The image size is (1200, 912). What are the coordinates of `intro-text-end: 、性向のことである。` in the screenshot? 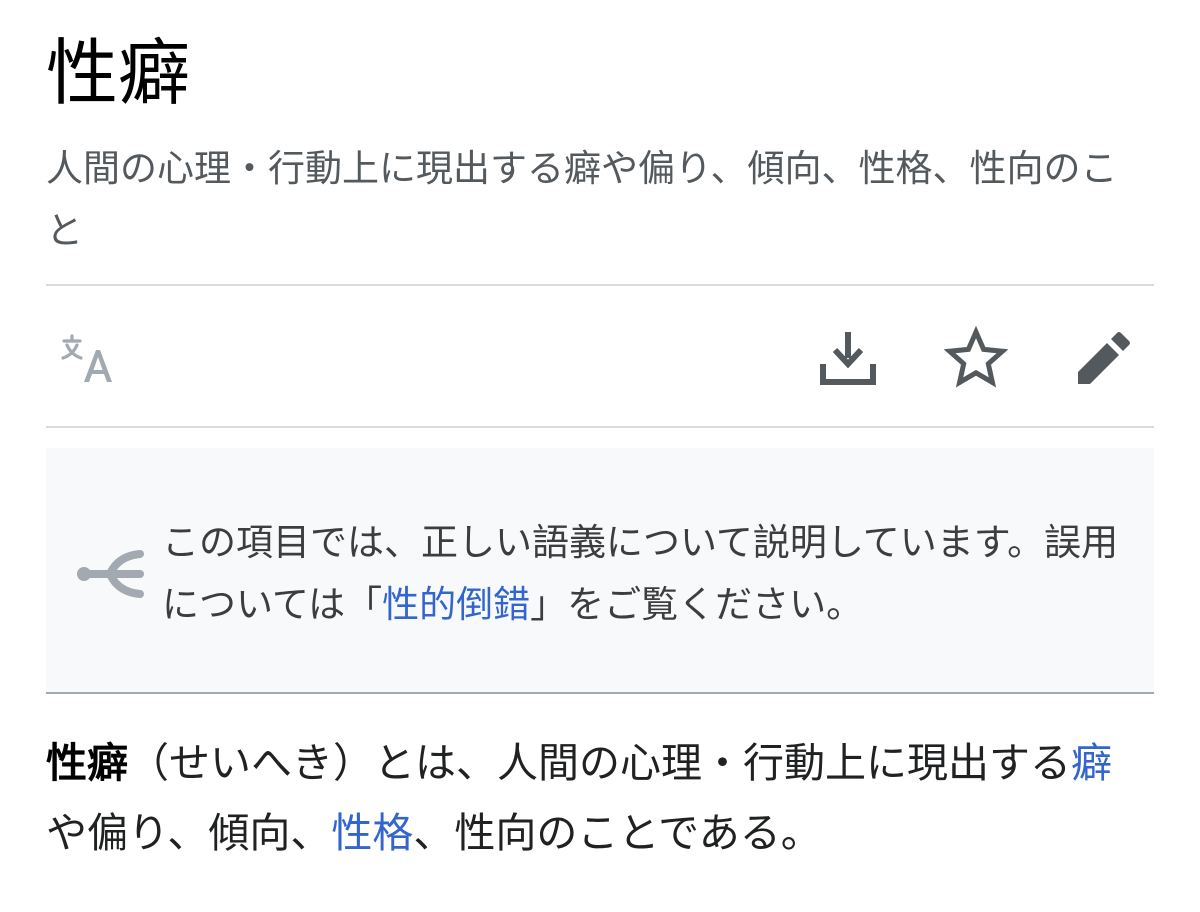 It's located at (617, 833).